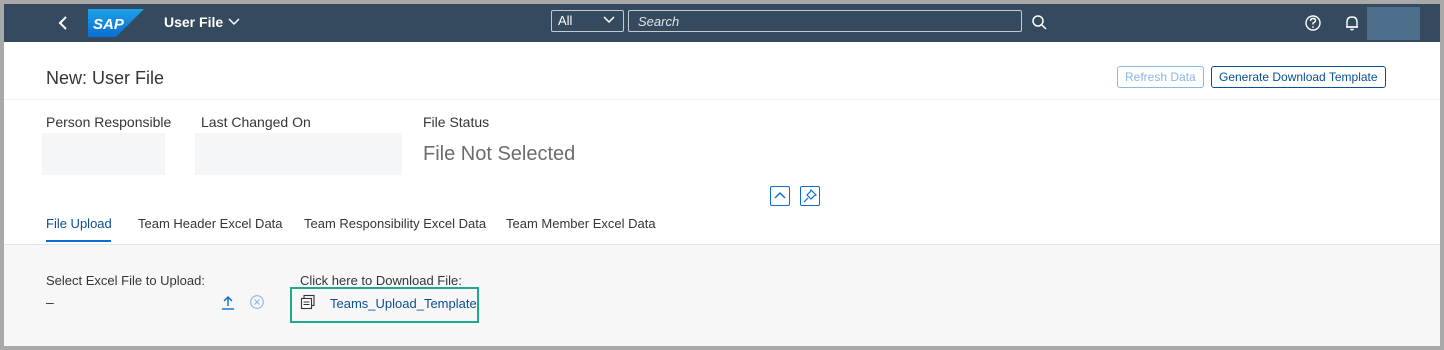 Image resolution: width=1444 pixels, height=350 pixels. I want to click on last-changed-value, so click(298, 154).